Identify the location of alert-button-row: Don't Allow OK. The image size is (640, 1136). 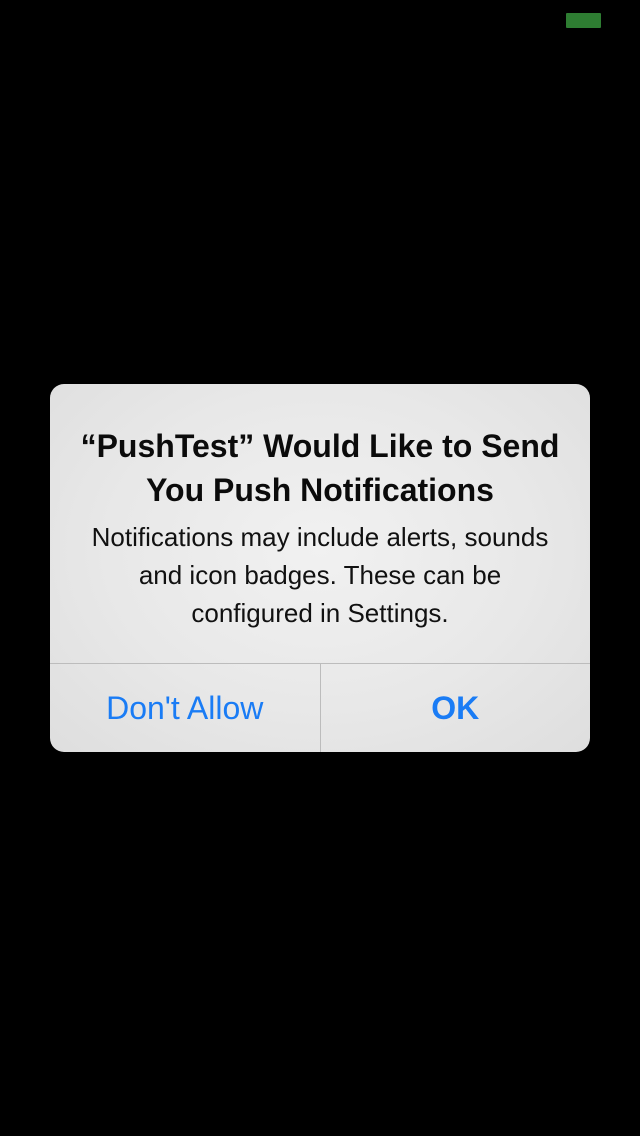
(320, 707).